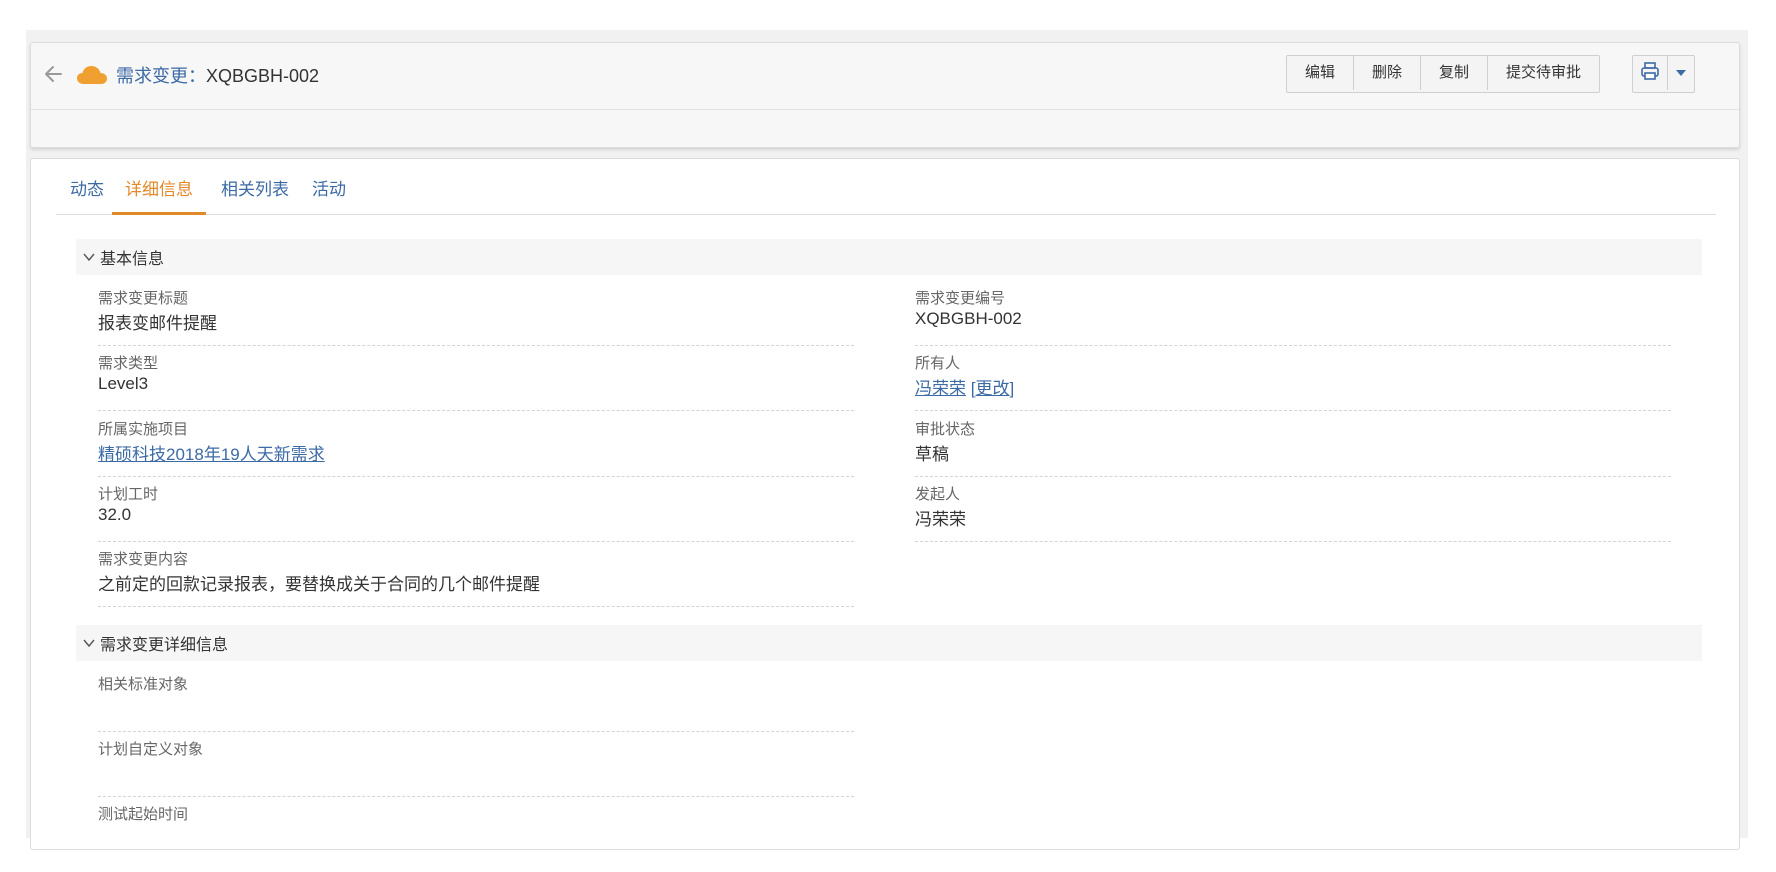  What do you see at coordinates (938, 363) in the screenshot?
I see `field-label: 所有人` at bounding box center [938, 363].